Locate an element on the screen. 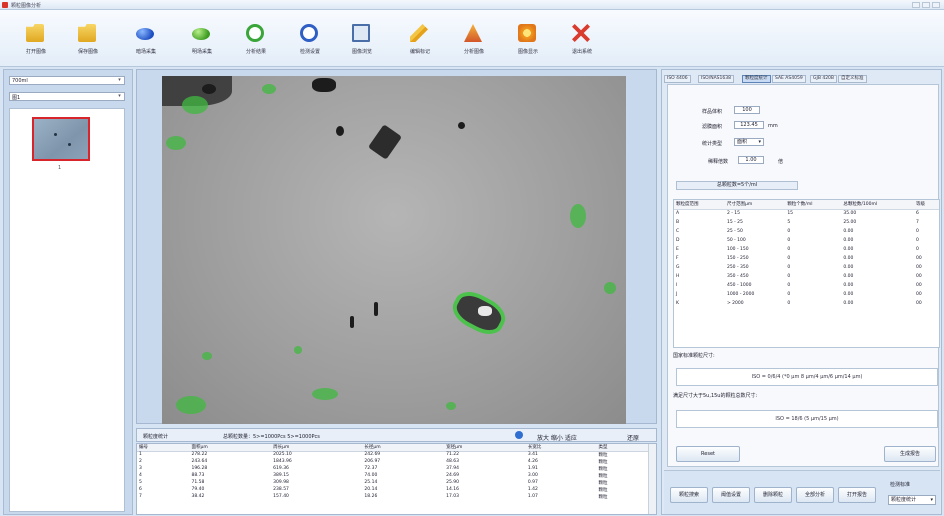 The image size is (944, 516). table-row: 2 243.64 1843.96 206.97 48.63 4.26 颗粒 is located at coordinates (393, 461).